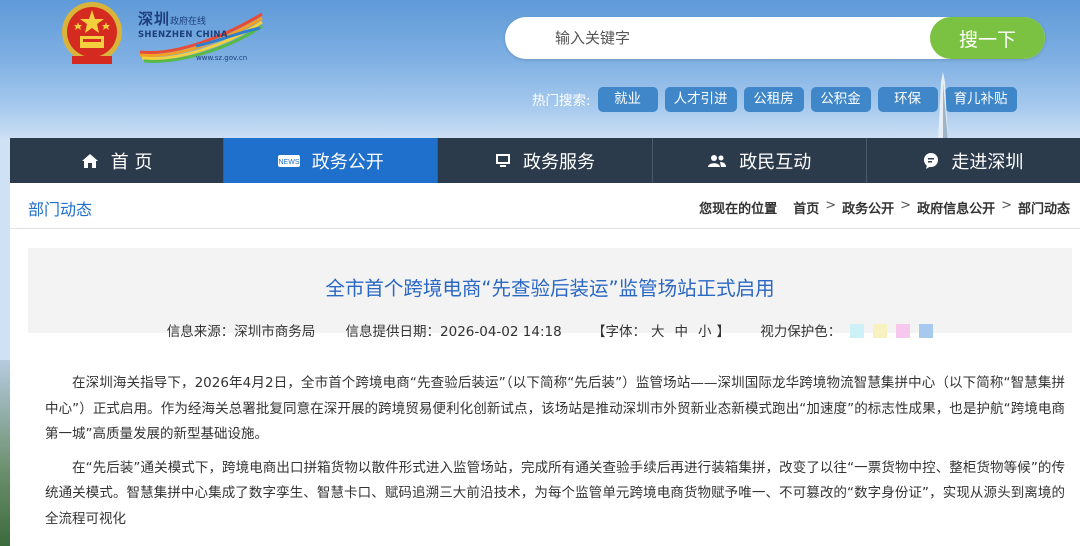 This screenshot has height=546, width=1080. What do you see at coordinates (347, 162) in the screenshot?
I see `nav-item-label: 政务公开` at bounding box center [347, 162].